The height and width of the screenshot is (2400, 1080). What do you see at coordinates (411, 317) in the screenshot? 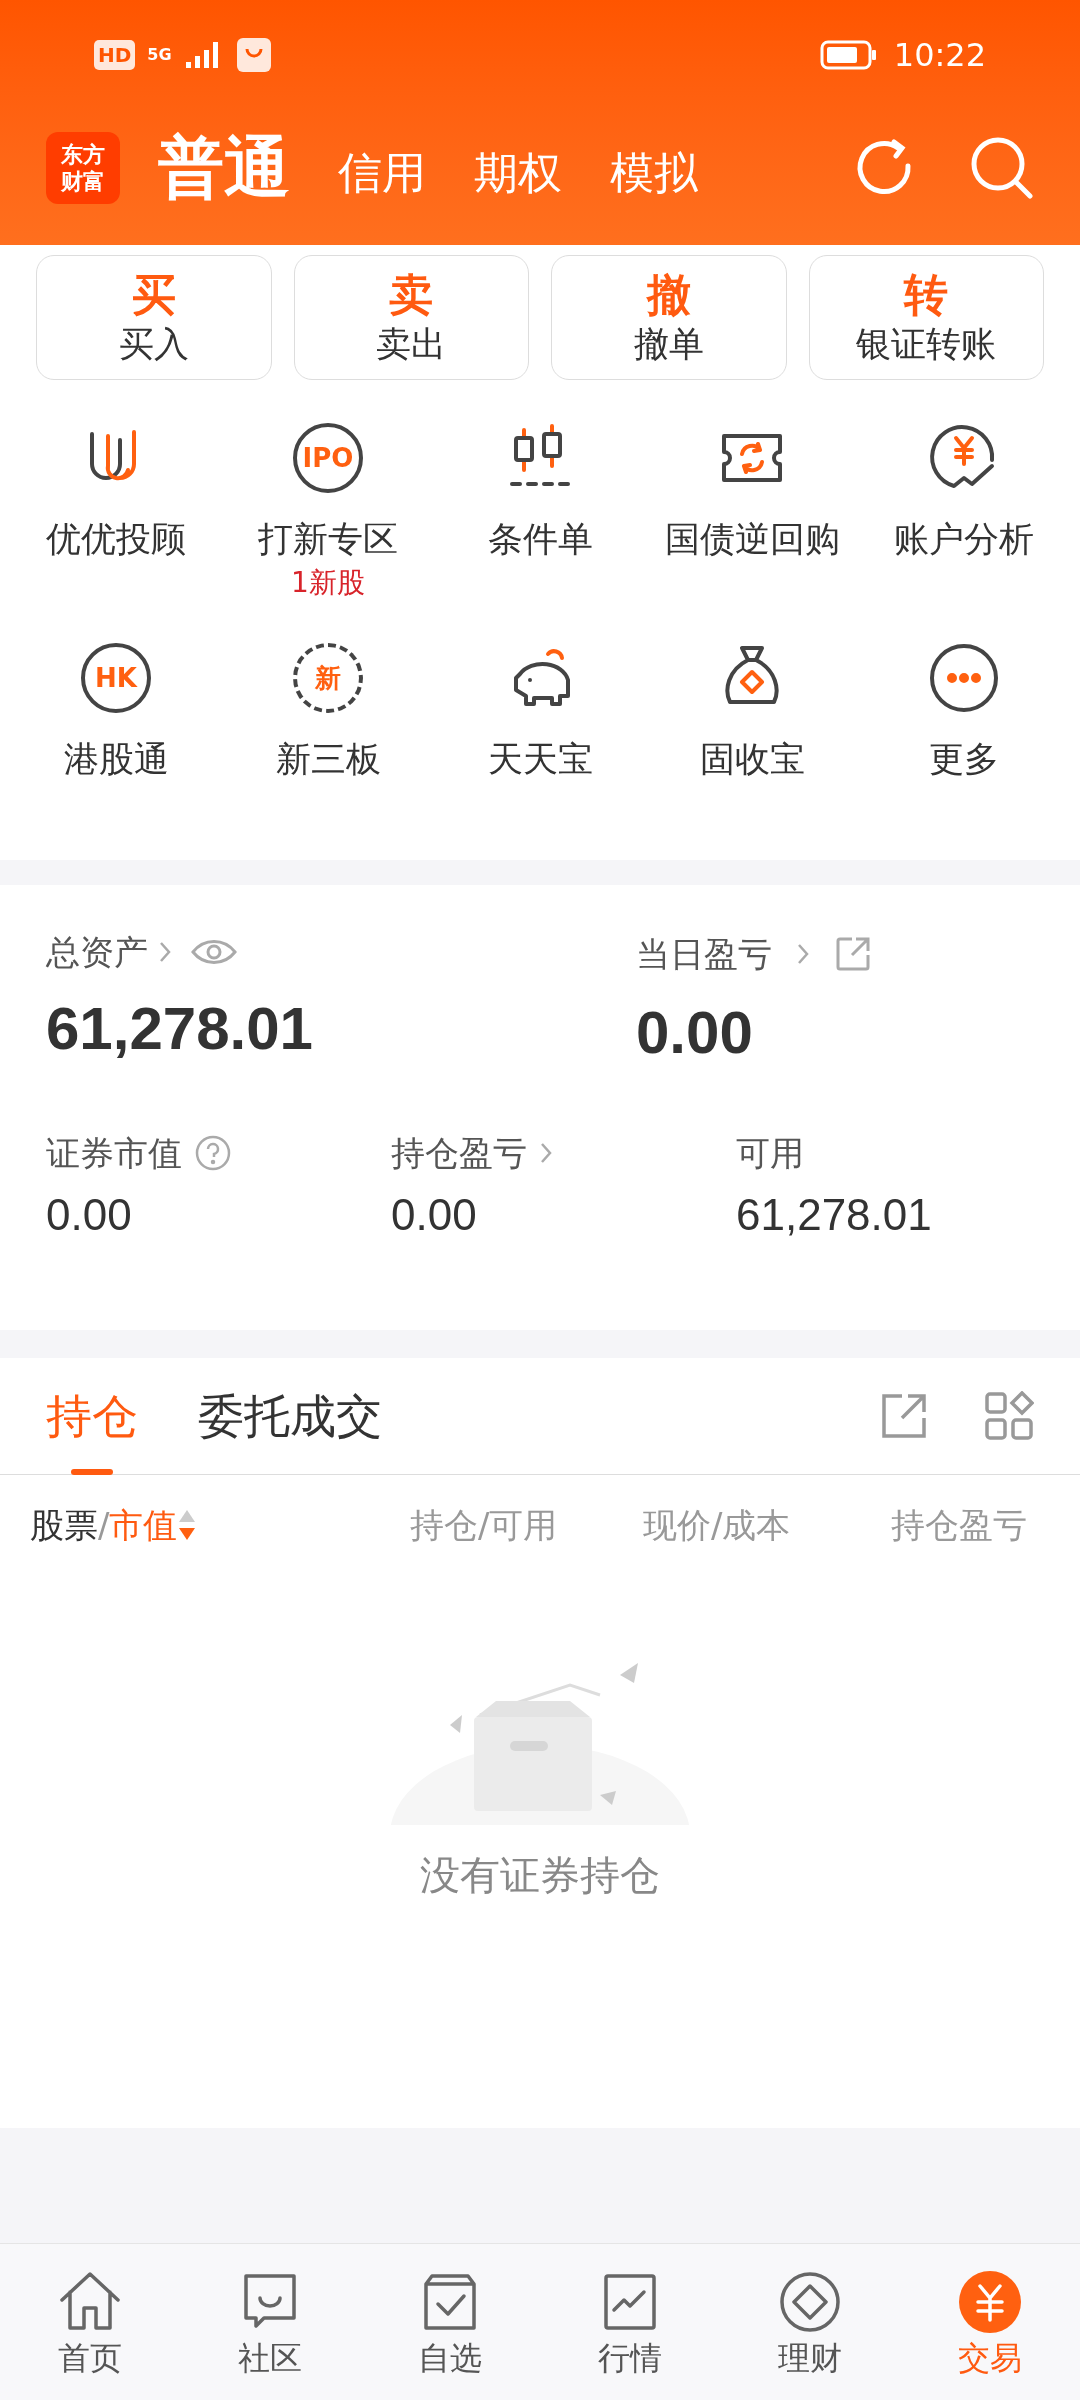
I see `action-card: 卖 卖出` at bounding box center [411, 317].